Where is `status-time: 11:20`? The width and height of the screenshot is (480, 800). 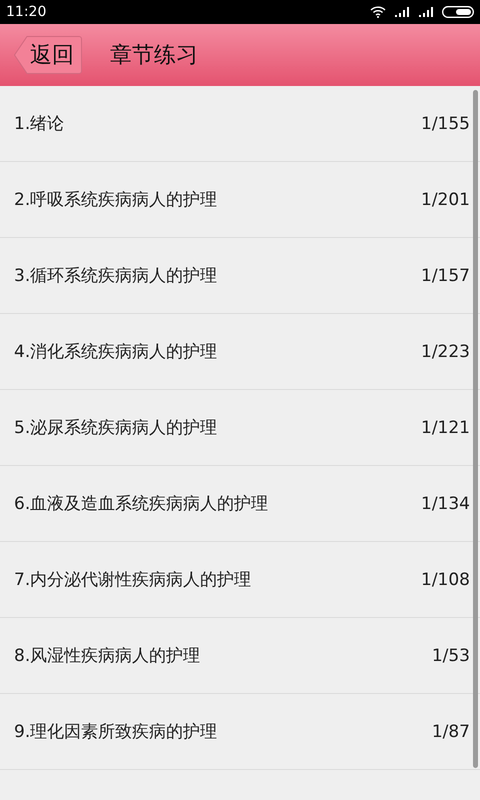
status-time: 11:20 is located at coordinates (27, 12).